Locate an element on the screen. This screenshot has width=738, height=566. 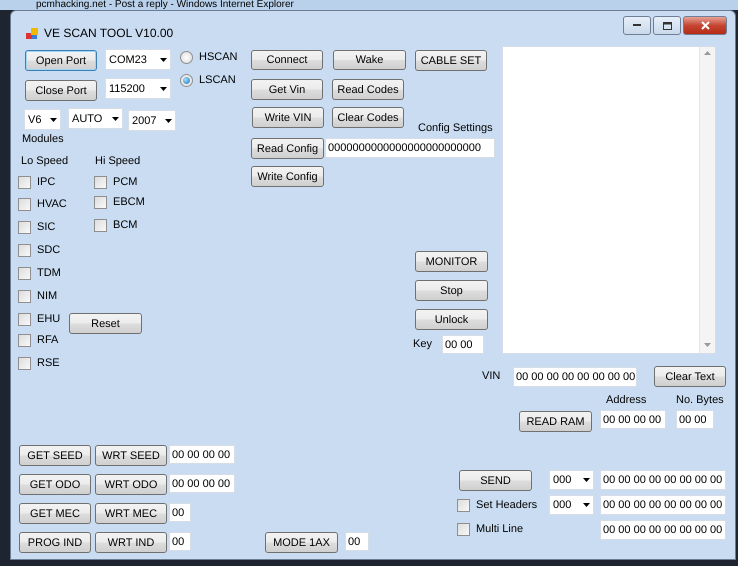
checkbox-label: SIC is located at coordinates (46, 227).